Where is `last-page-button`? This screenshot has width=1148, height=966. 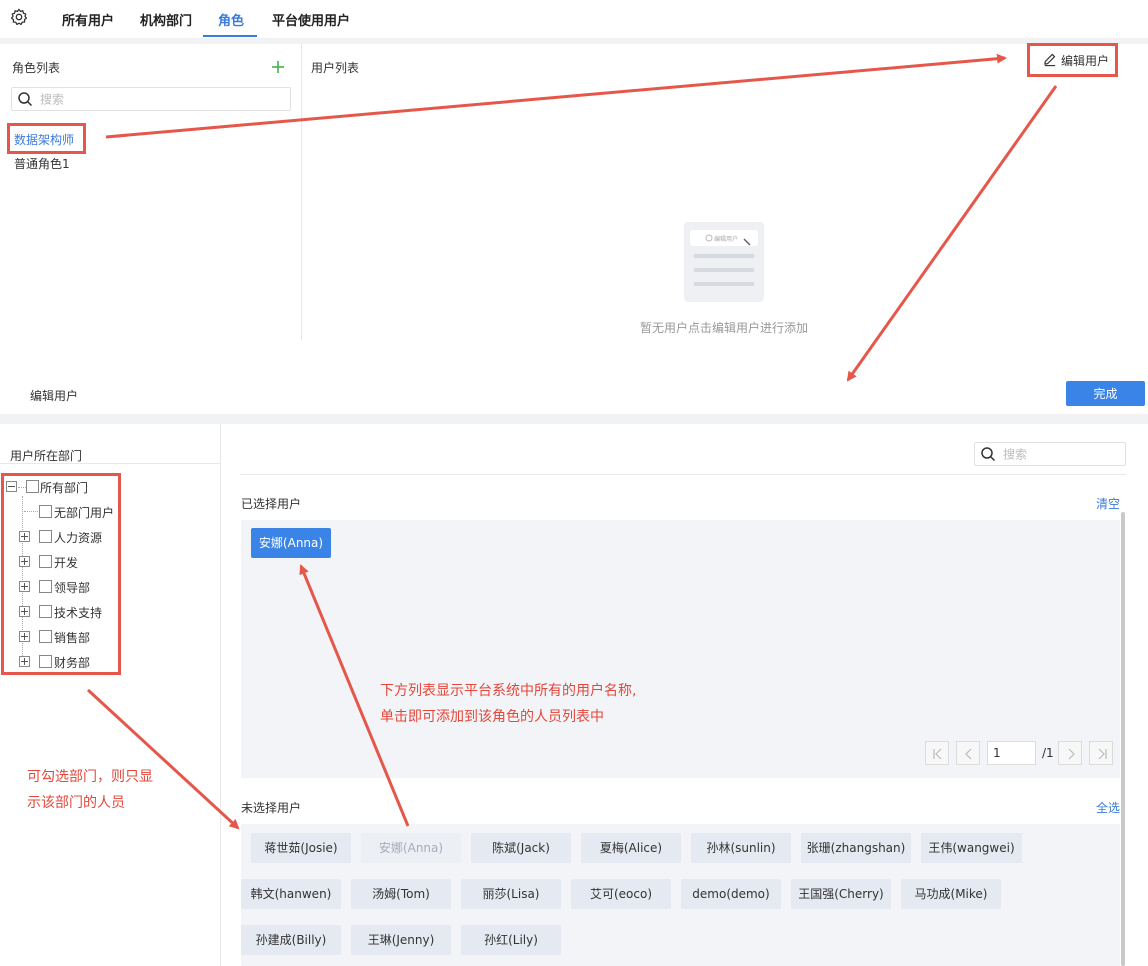
last-page-button is located at coordinates (1101, 753).